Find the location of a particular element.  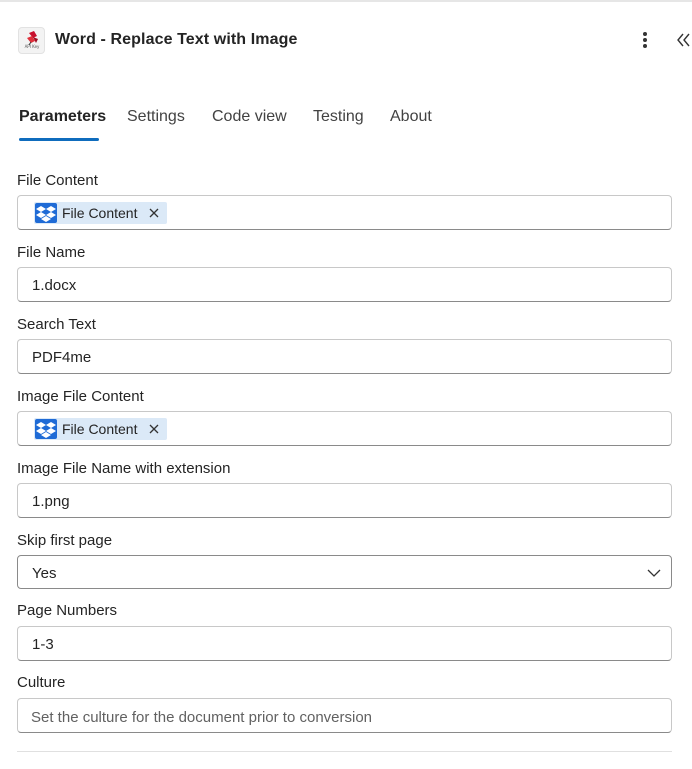

divider is located at coordinates (344, 751).